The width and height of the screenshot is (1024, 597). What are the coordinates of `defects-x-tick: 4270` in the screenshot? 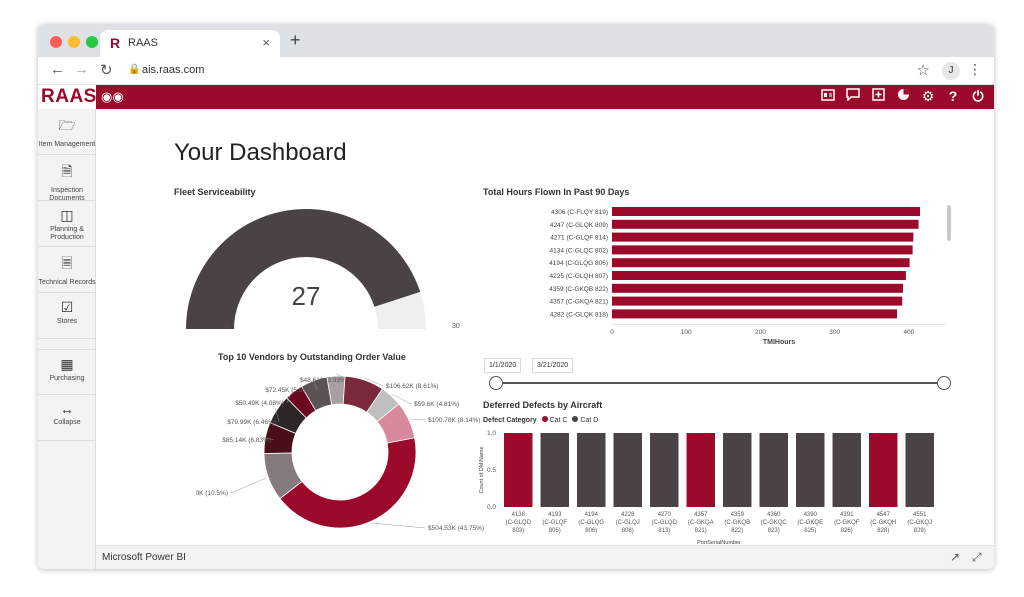 It's located at (665, 515).